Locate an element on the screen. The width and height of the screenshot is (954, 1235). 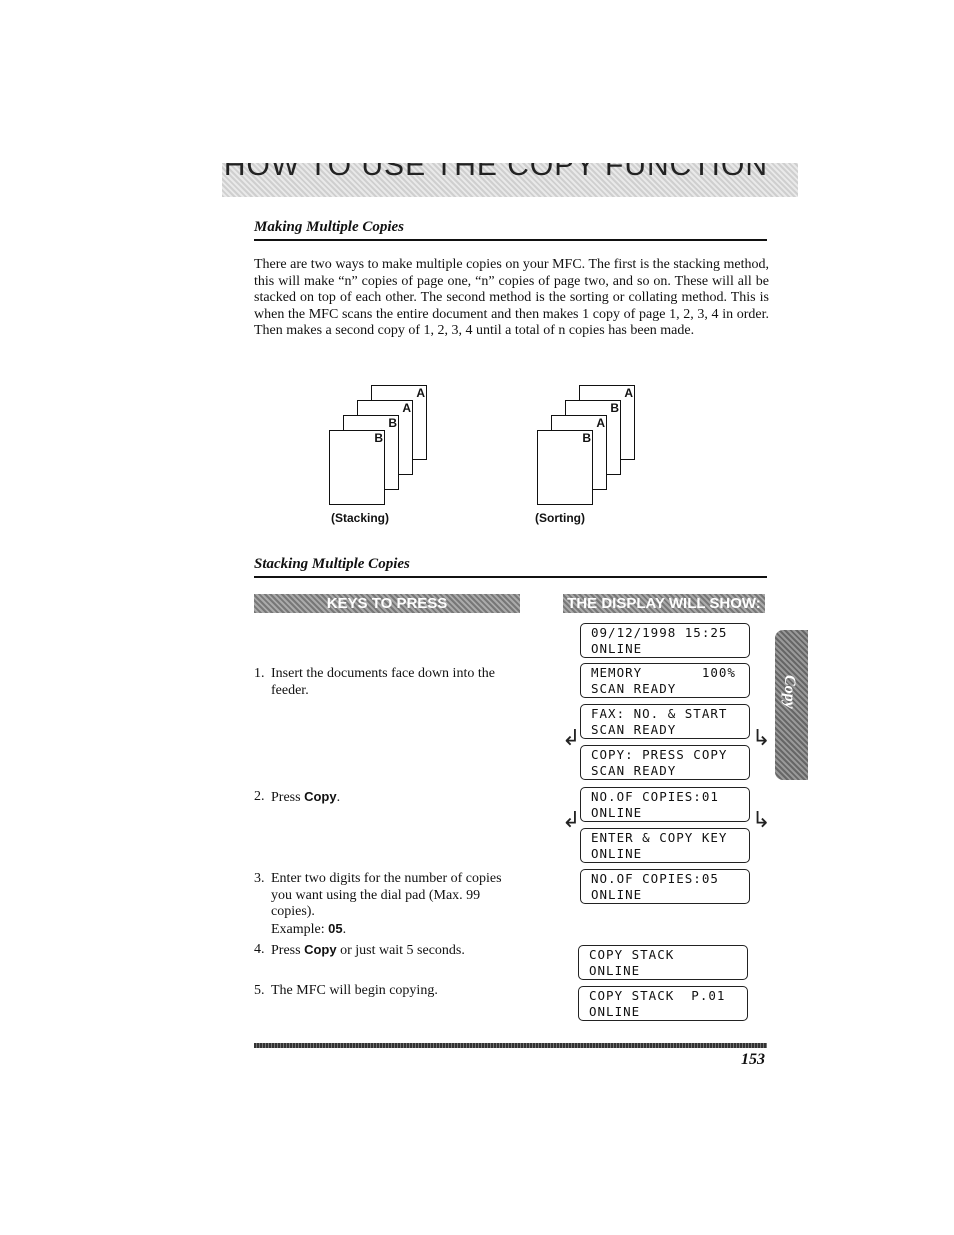
step: 4. Press Copy or just wait 5 seconds. is located at coordinates (359, 950).